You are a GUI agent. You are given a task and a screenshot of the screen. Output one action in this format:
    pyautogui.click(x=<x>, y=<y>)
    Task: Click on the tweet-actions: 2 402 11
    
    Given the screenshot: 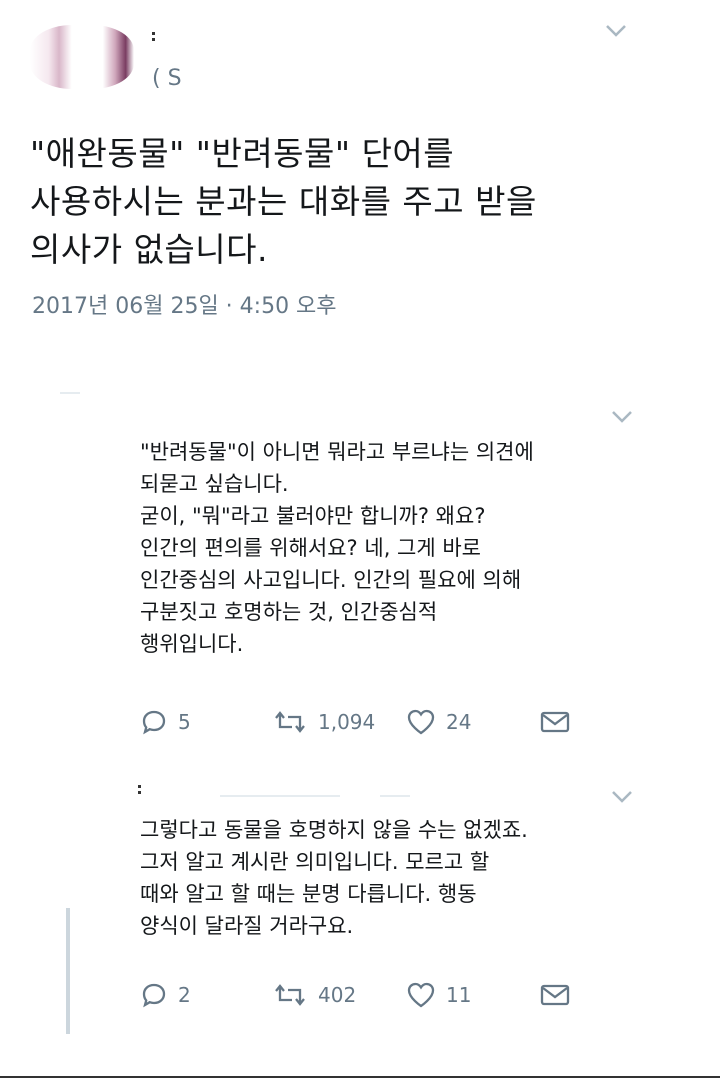 What is the action you would take?
    pyautogui.click(x=360, y=995)
    